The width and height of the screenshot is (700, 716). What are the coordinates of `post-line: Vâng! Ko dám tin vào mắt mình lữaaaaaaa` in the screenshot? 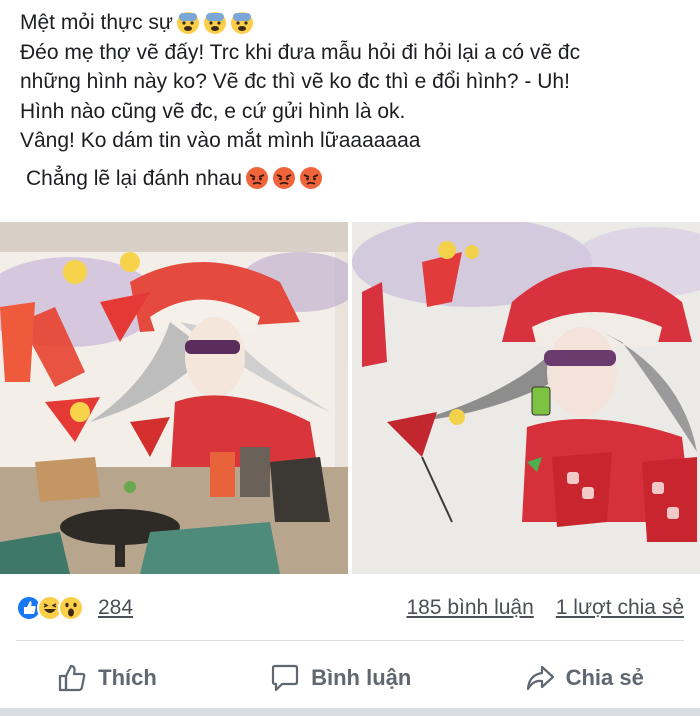 It's located at (354, 141).